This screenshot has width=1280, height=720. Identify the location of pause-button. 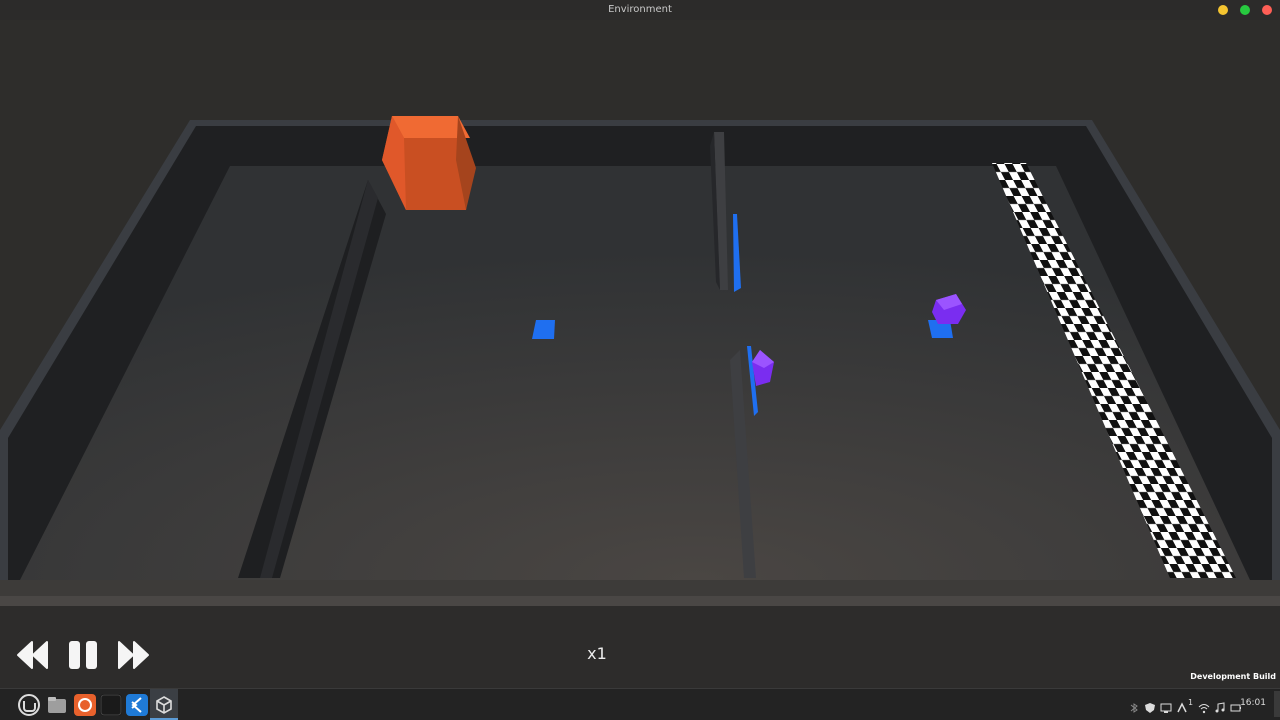
(83, 655).